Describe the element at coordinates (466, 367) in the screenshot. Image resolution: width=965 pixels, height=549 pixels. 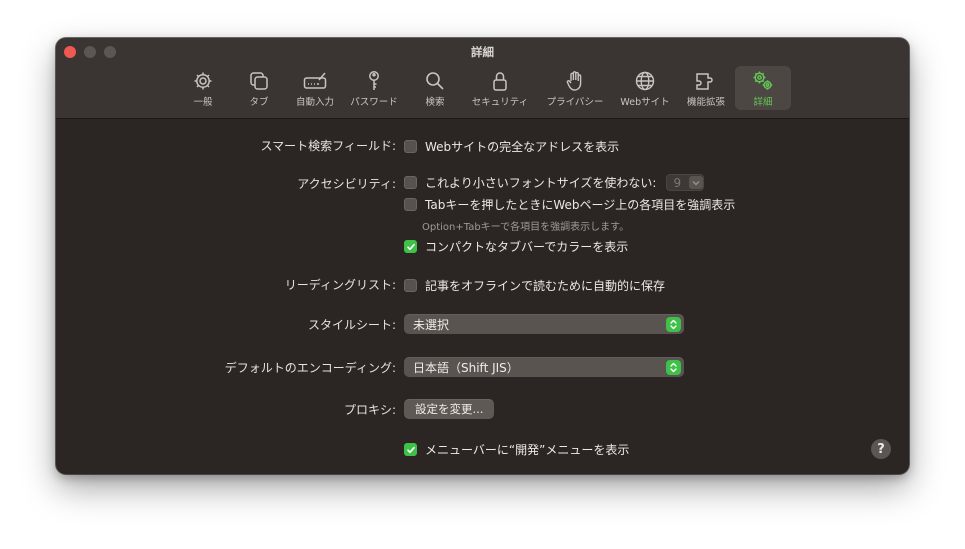
I see `encoding-value: 日本語（Shift JIS）` at that location.